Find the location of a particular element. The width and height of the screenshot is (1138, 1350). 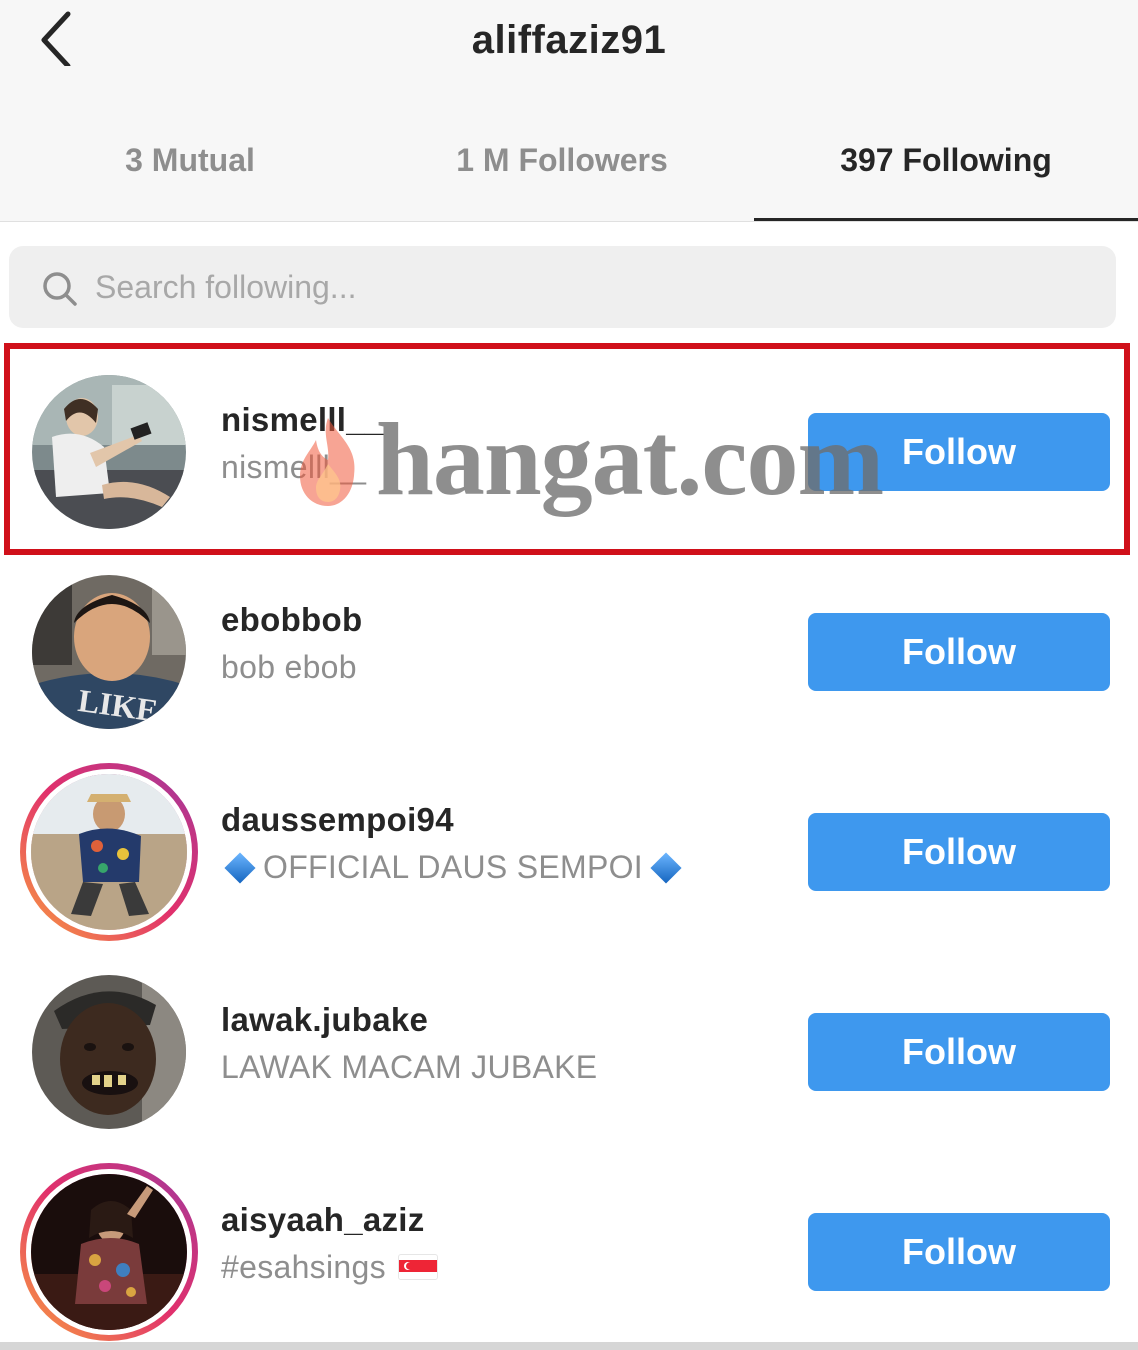

account-username: daussempoi94 is located at coordinates (337, 820).